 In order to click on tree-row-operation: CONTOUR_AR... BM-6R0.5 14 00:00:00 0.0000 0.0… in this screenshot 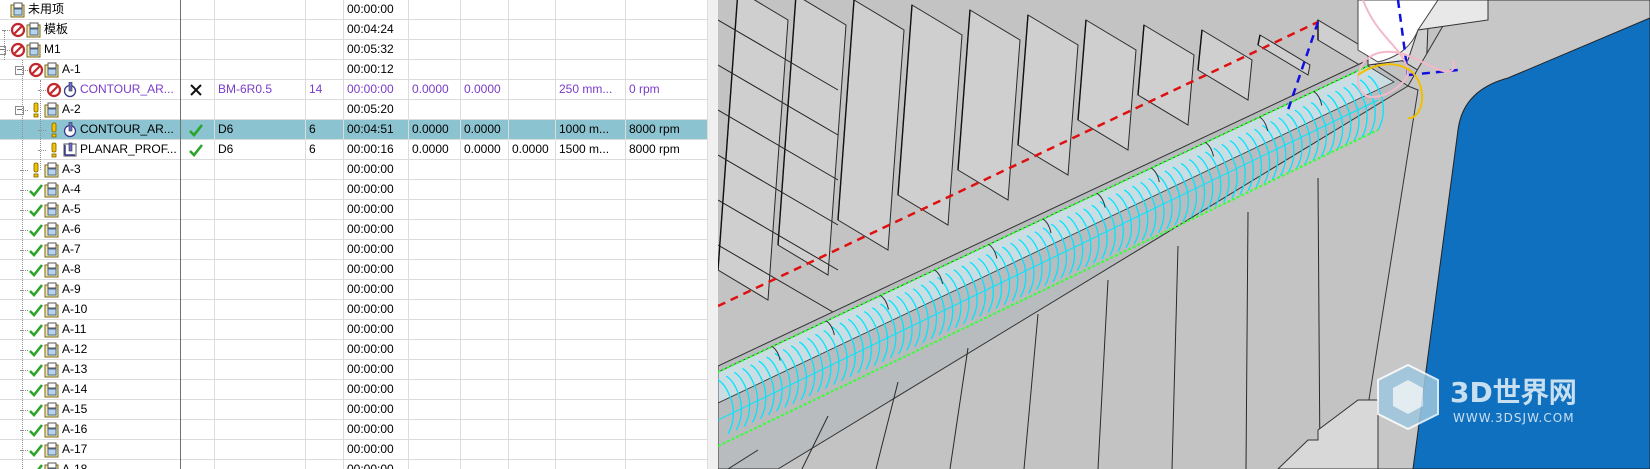, I will do `click(354, 90)`.